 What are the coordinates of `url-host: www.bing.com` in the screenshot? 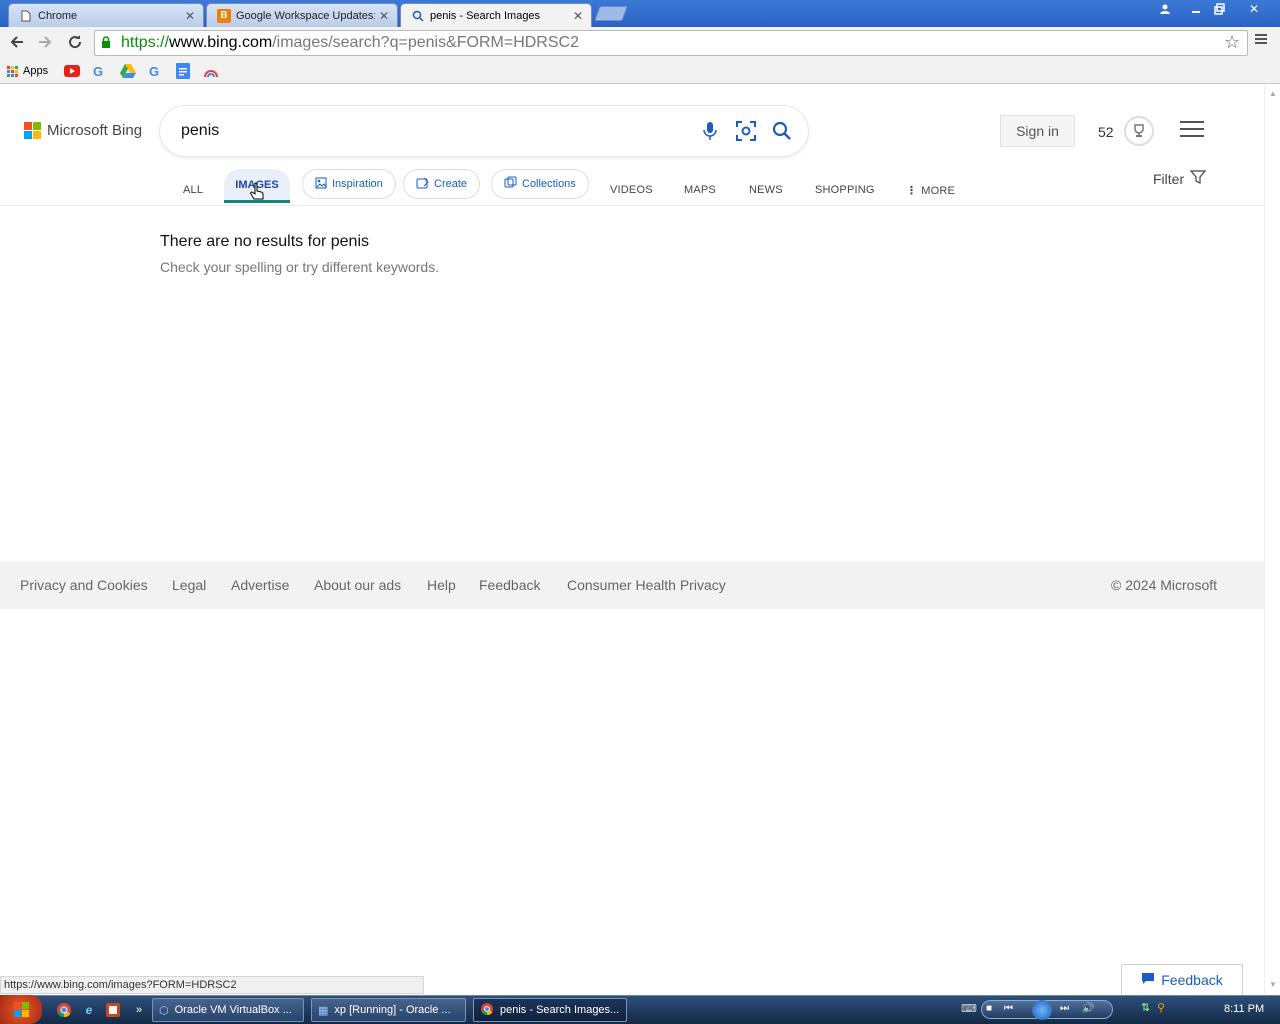 It's located at (221, 42).